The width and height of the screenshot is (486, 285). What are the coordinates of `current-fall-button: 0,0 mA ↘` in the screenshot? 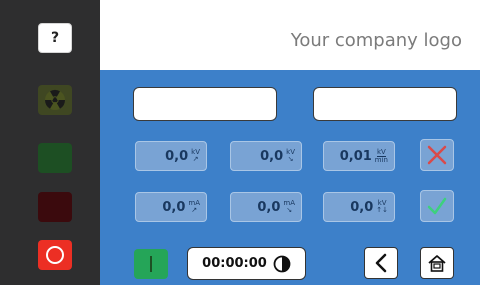 It's located at (266, 207).